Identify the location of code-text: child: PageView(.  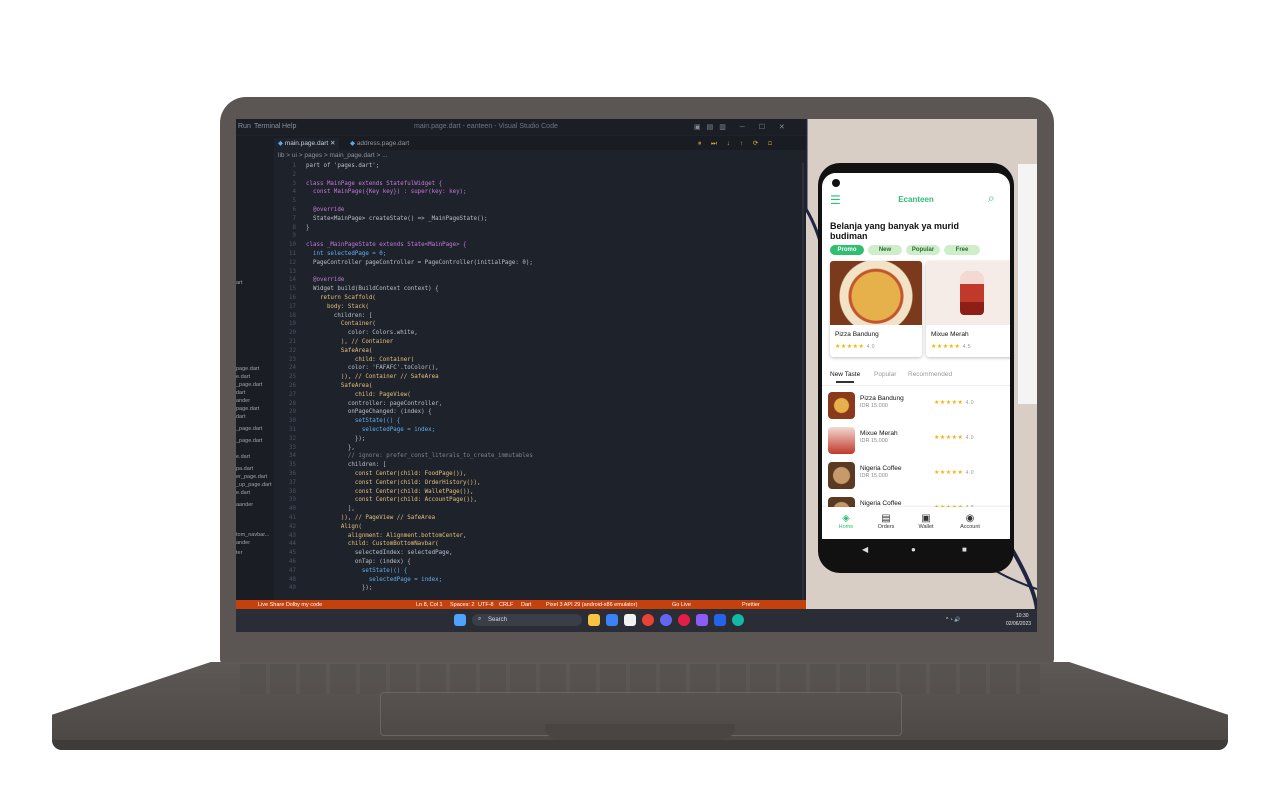
(358, 394).